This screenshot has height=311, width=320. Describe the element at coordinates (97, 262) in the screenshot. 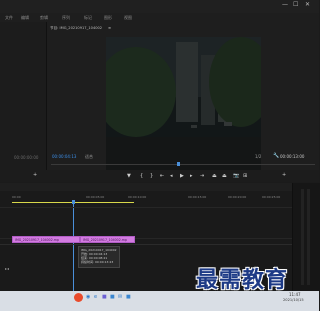

I see `tooltip-duration: 持续时间: 00:00:13:23` at that location.